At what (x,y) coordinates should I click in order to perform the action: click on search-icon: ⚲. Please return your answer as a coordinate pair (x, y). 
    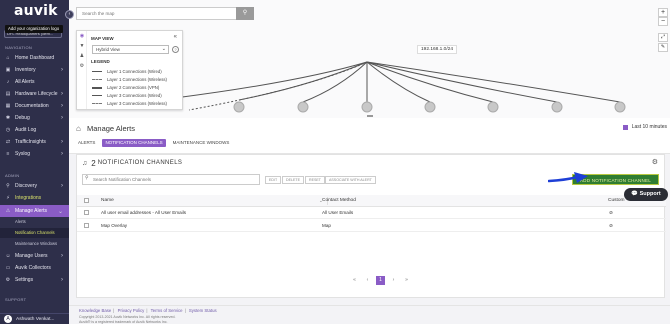
    Looking at the image, I should click on (245, 13).